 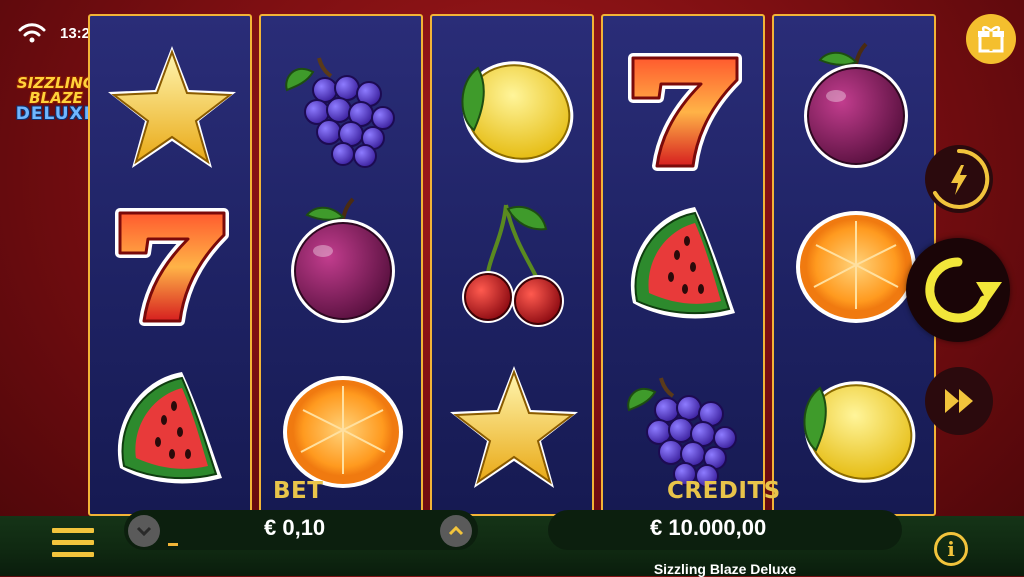 I want to click on wifi-icon, so click(x=32, y=33).